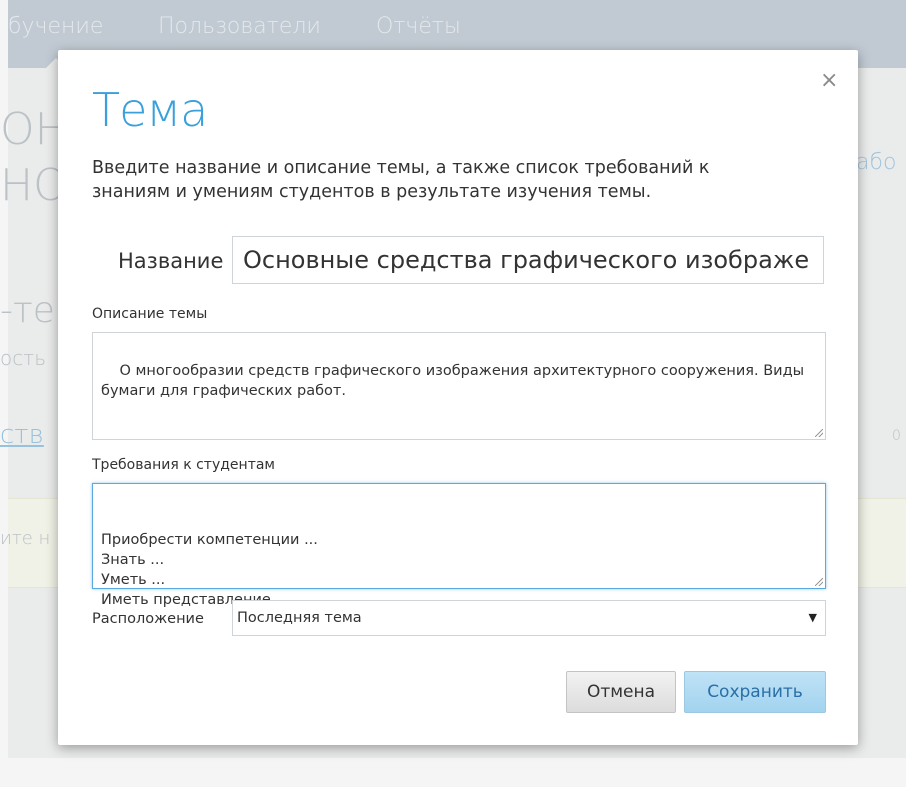 Image resolution: width=906 pixels, height=787 pixels. What do you see at coordinates (812, 617) in the screenshot?
I see `dropdown-arrow-icon: ▼` at bounding box center [812, 617].